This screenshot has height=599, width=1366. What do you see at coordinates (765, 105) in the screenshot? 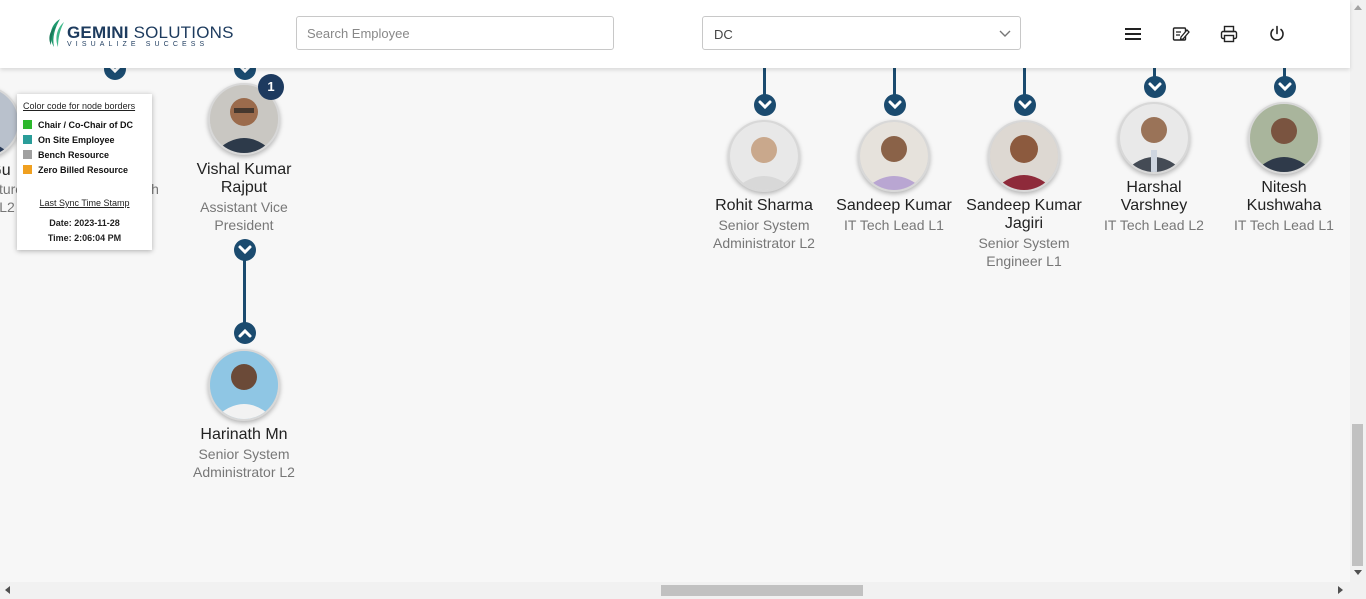
I see `expand-toggle-rohit` at bounding box center [765, 105].